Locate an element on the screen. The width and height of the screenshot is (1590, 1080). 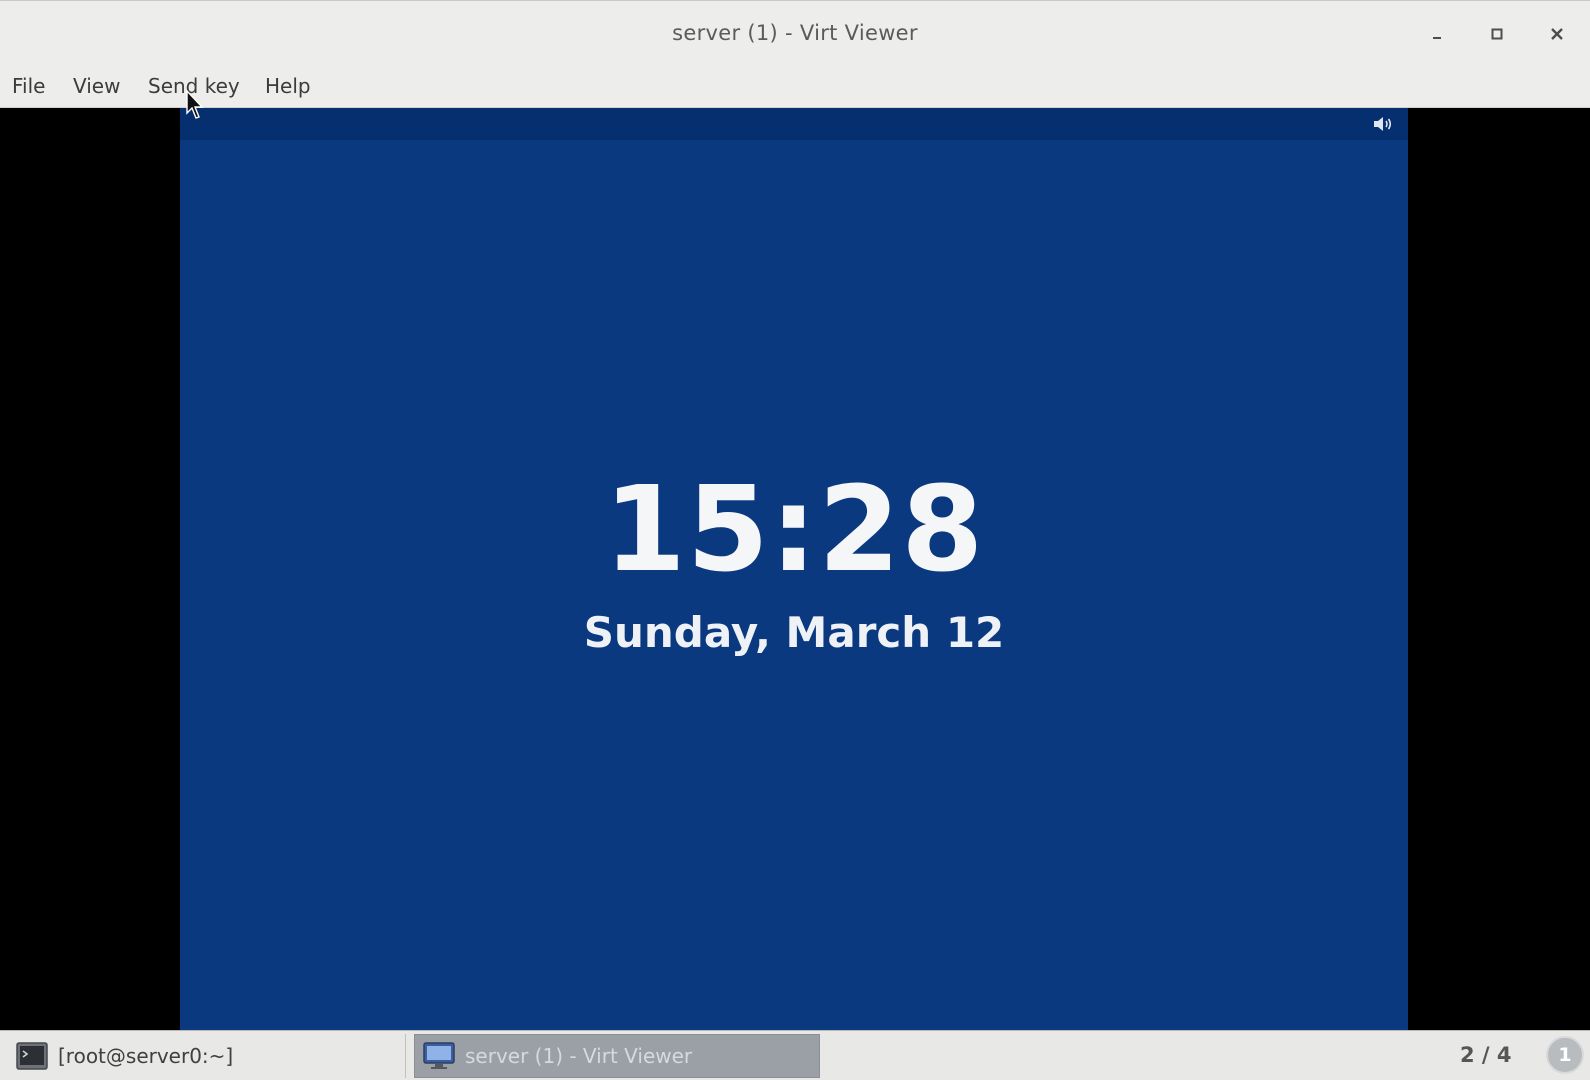
taskbar-item-label: [root@server0:~] is located at coordinates (146, 1056).